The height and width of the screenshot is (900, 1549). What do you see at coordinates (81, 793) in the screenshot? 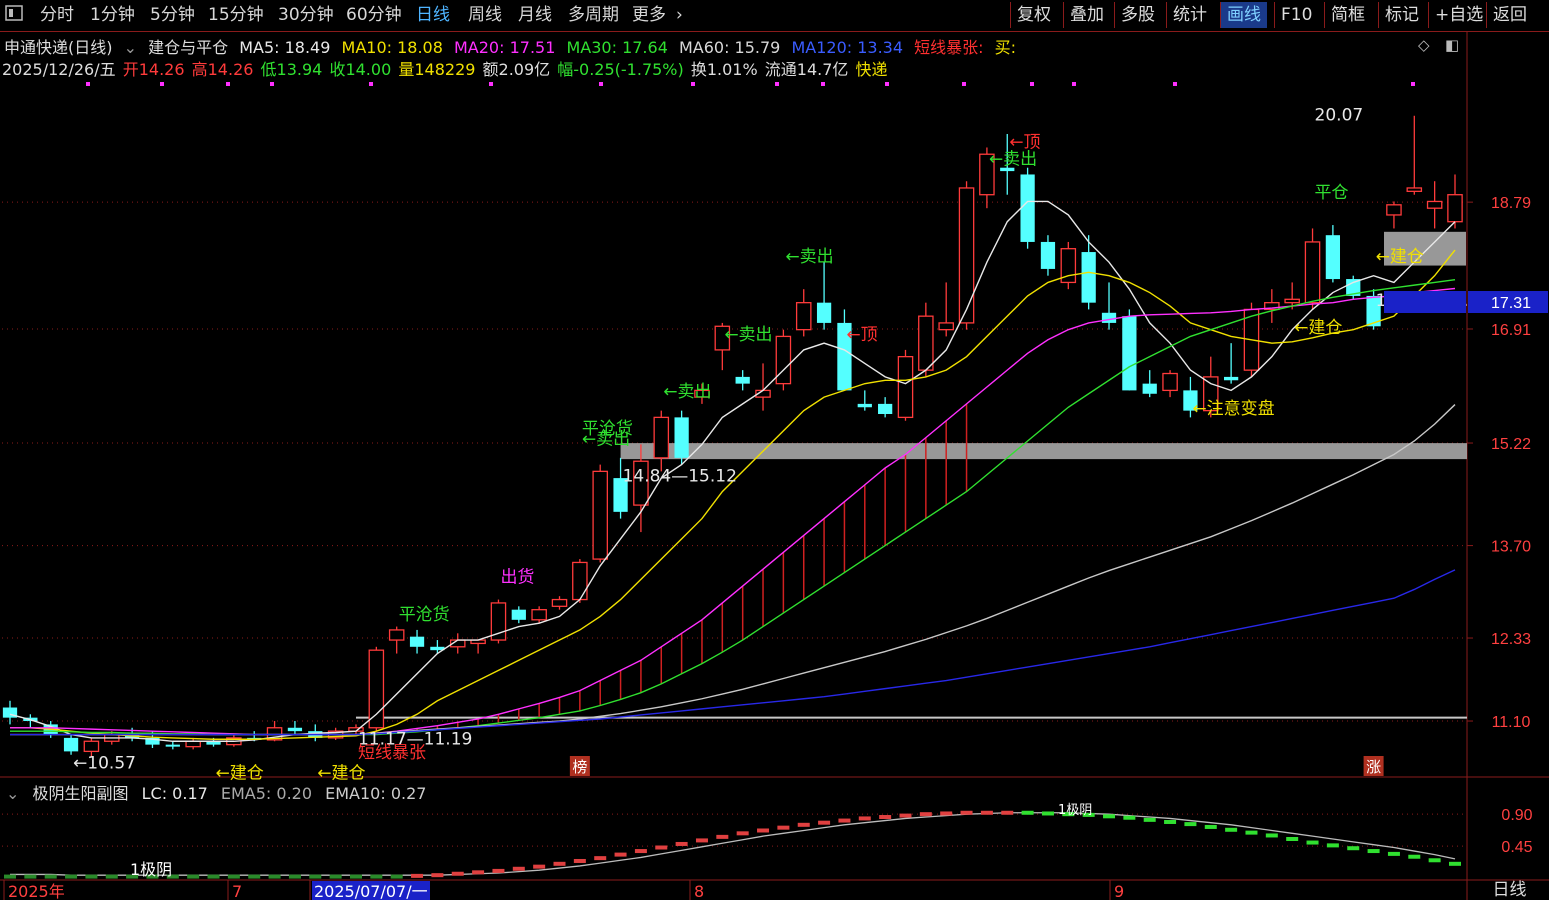
I see `sub-chart-title: 极阴生阳副图` at bounding box center [81, 793].